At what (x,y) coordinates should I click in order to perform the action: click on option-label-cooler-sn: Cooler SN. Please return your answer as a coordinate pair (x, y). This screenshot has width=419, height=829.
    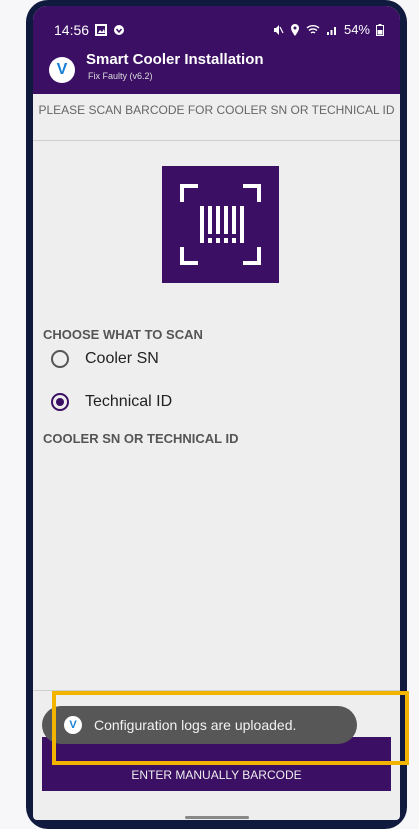
    Looking at the image, I should click on (122, 358).